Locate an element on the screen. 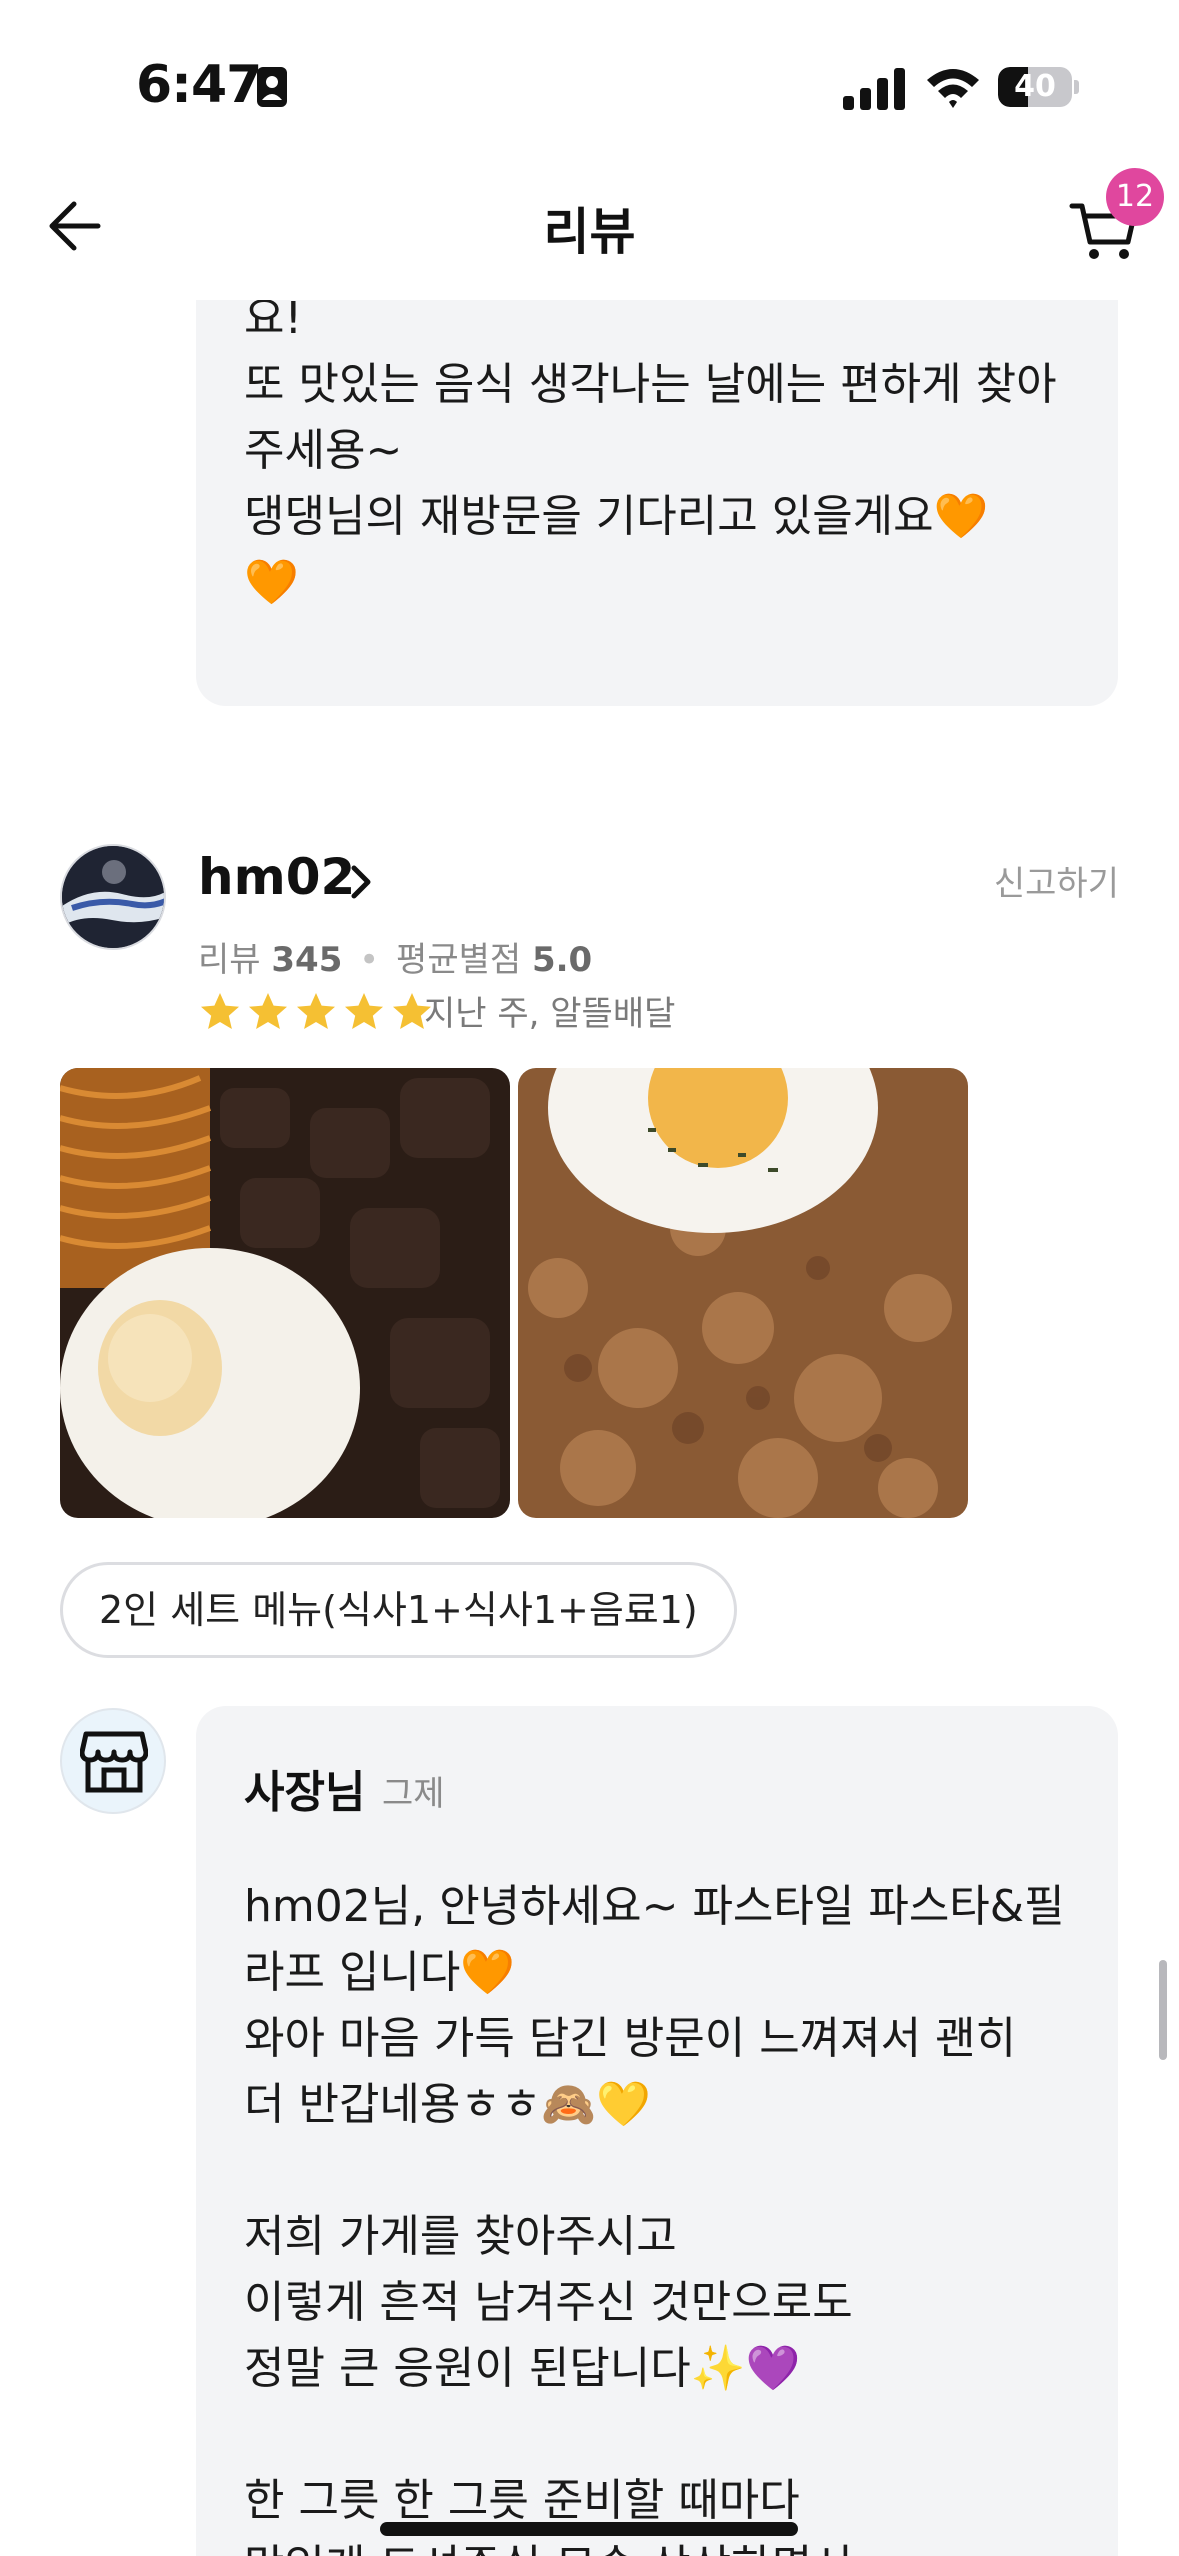 The width and height of the screenshot is (1179, 2556). review-count: 345 is located at coordinates (307, 960).